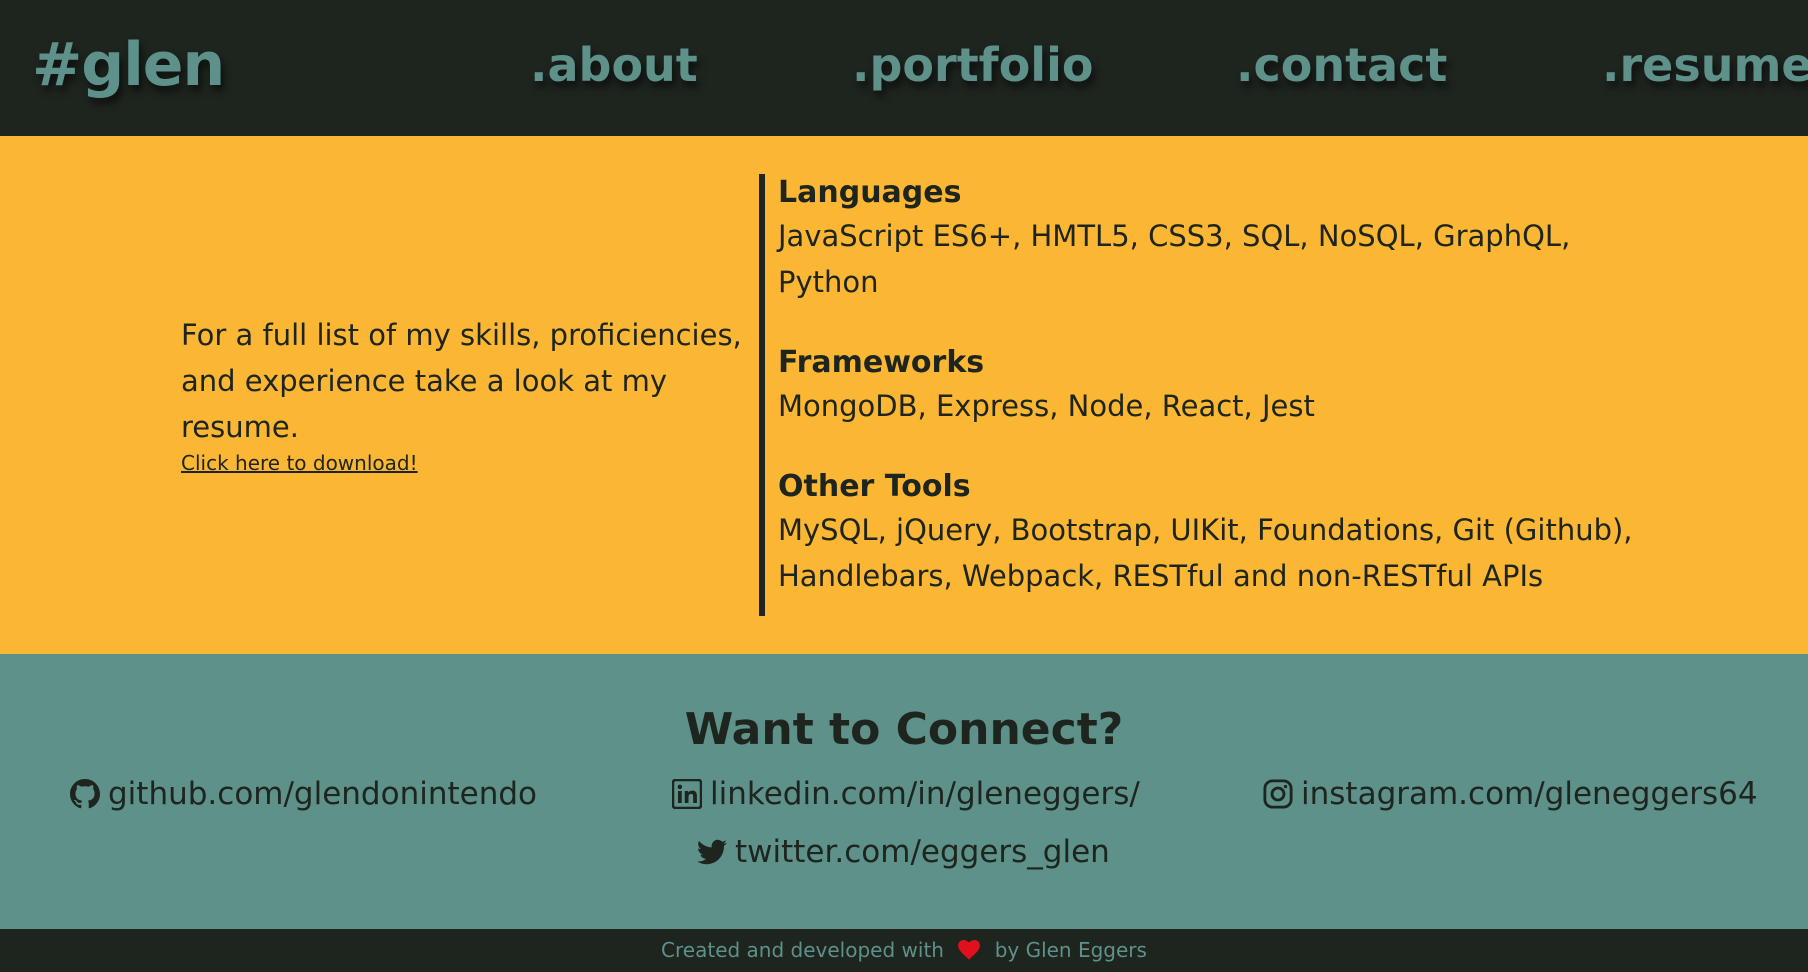  I want to click on twitter-icon, so click(712, 852).